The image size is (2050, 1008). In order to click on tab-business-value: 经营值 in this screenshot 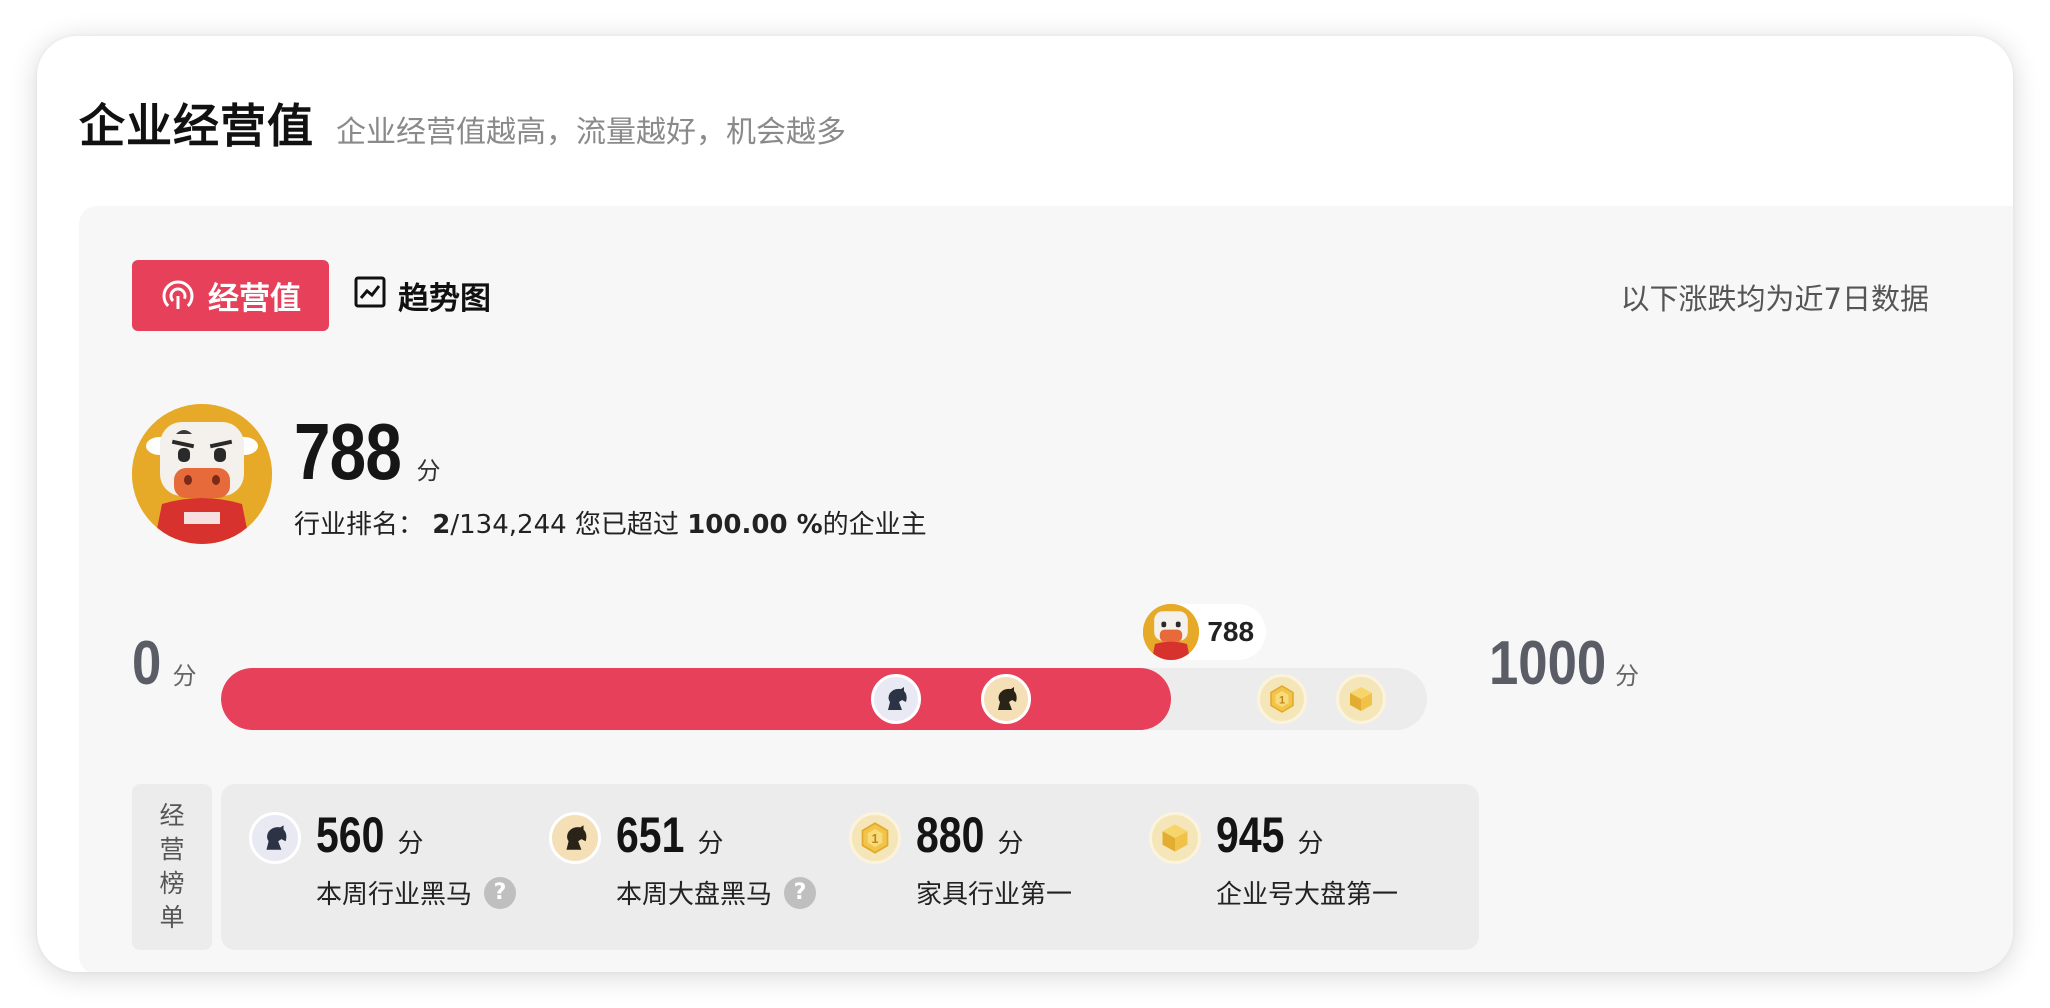, I will do `click(230, 295)`.